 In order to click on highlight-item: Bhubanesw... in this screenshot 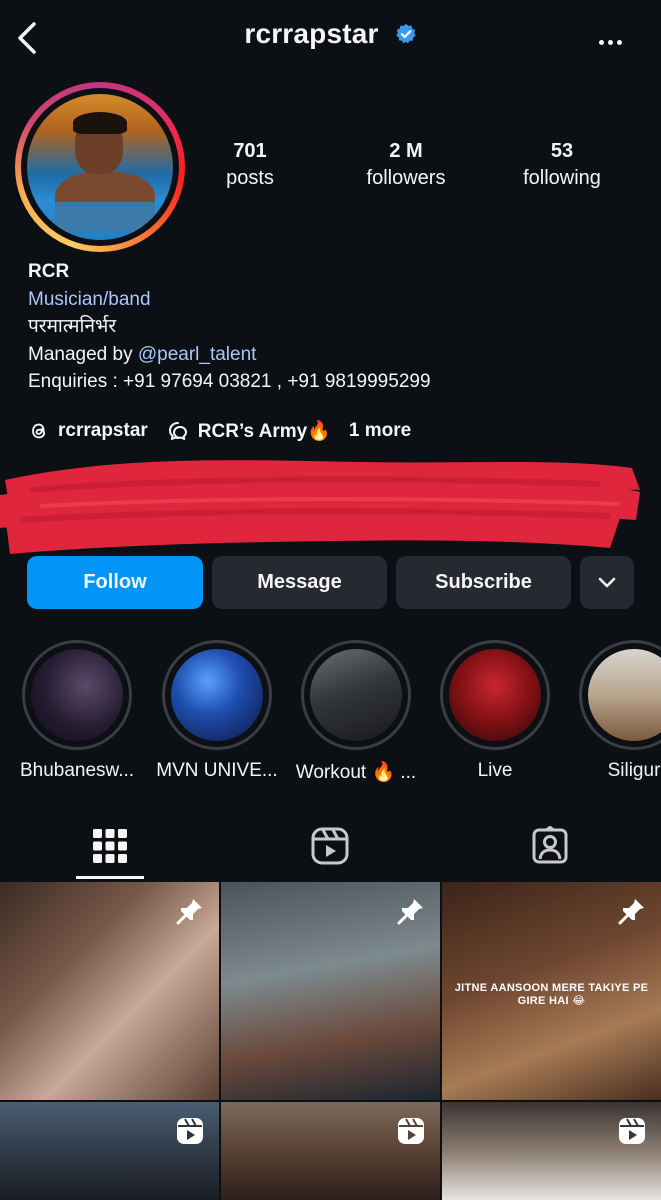, I will do `click(77, 711)`.